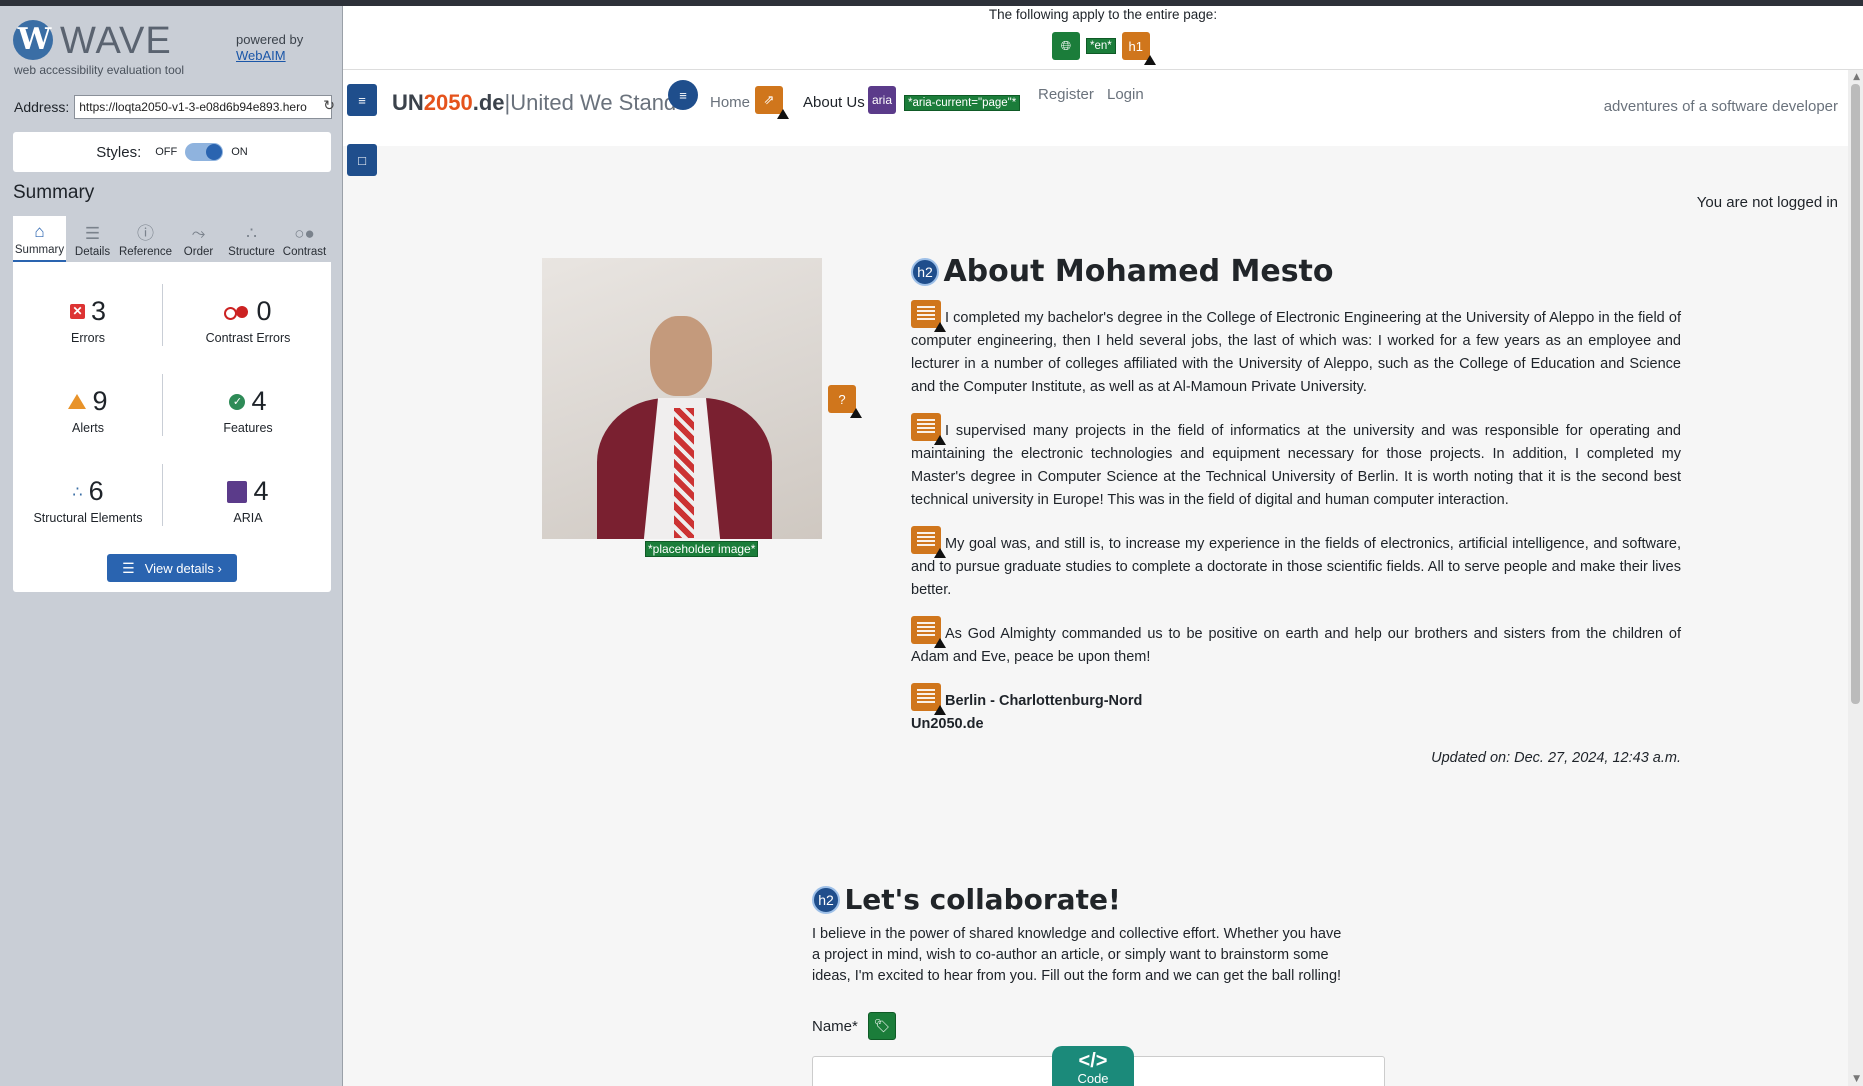 This screenshot has height=1086, width=1863. What do you see at coordinates (39, 250) in the screenshot?
I see `tab-label: Summary` at bounding box center [39, 250].